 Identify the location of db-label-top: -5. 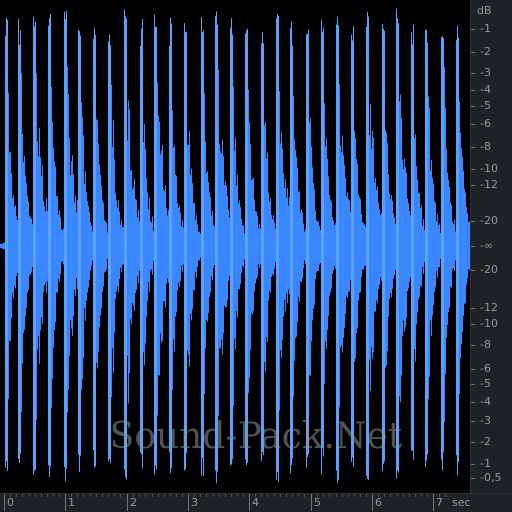
(485, 105).